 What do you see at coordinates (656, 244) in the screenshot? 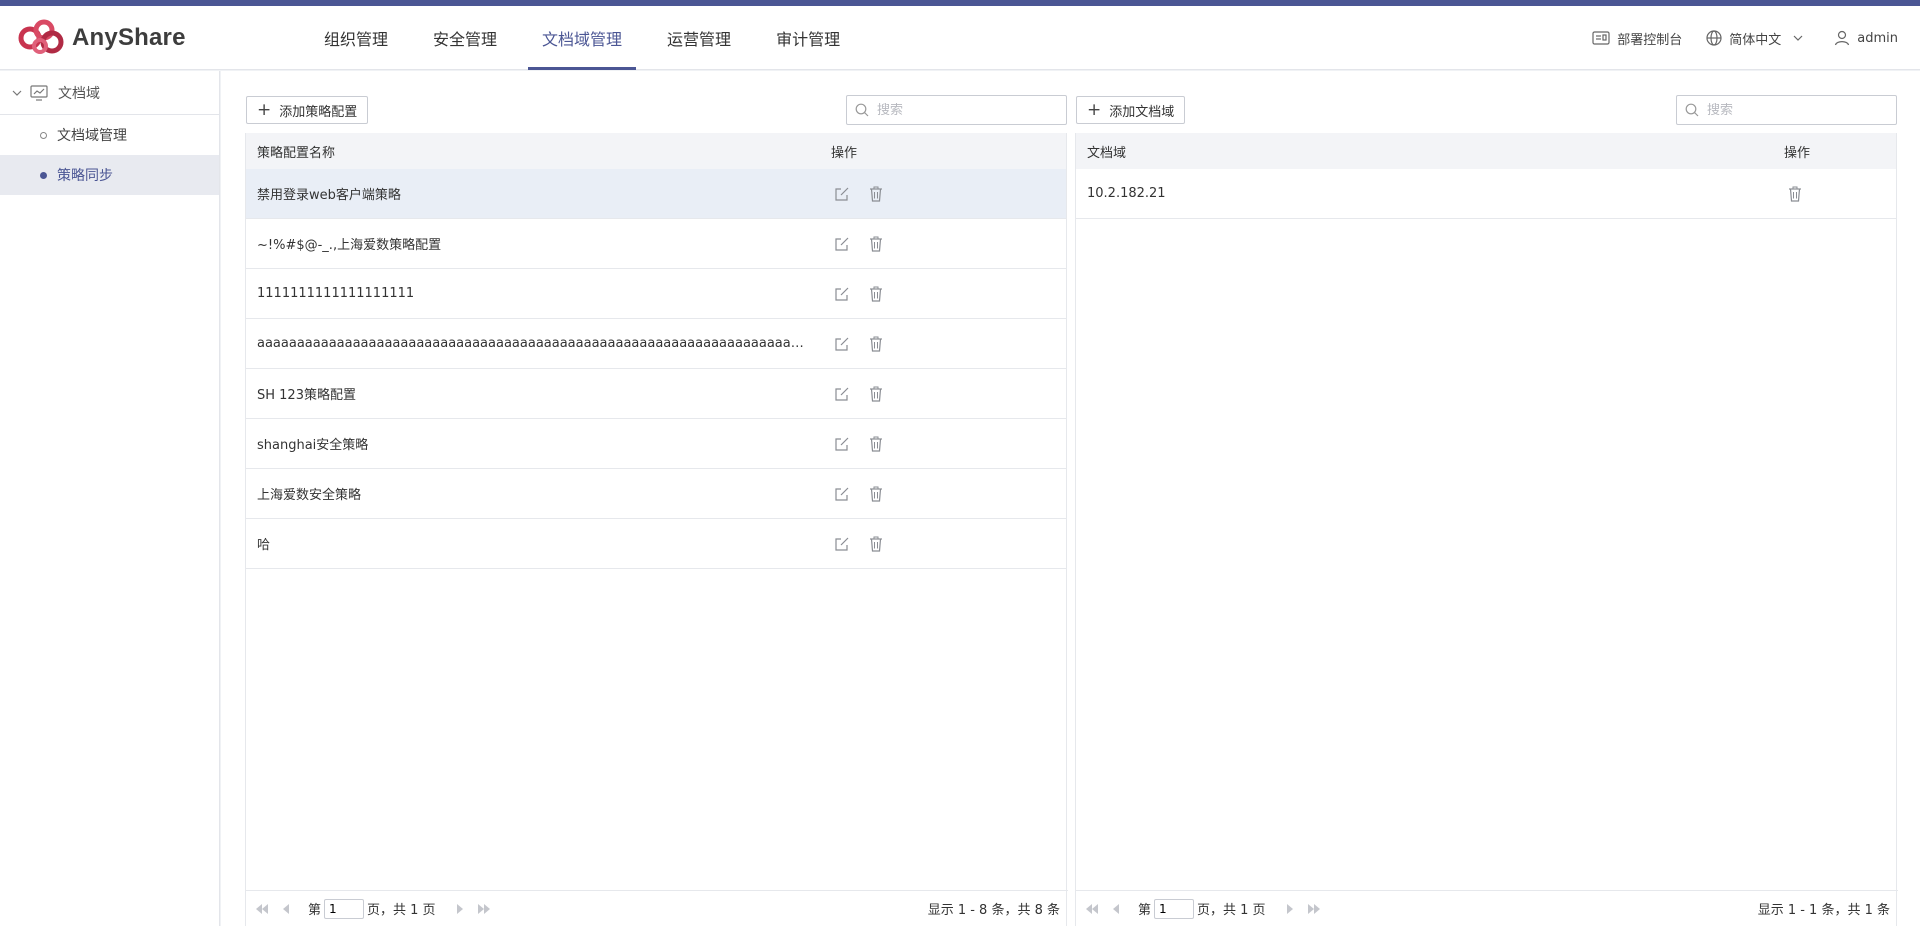
I see `table-row: ~!%#$@-_.,上海爱数策略配置` at bounding box center [656, 244].